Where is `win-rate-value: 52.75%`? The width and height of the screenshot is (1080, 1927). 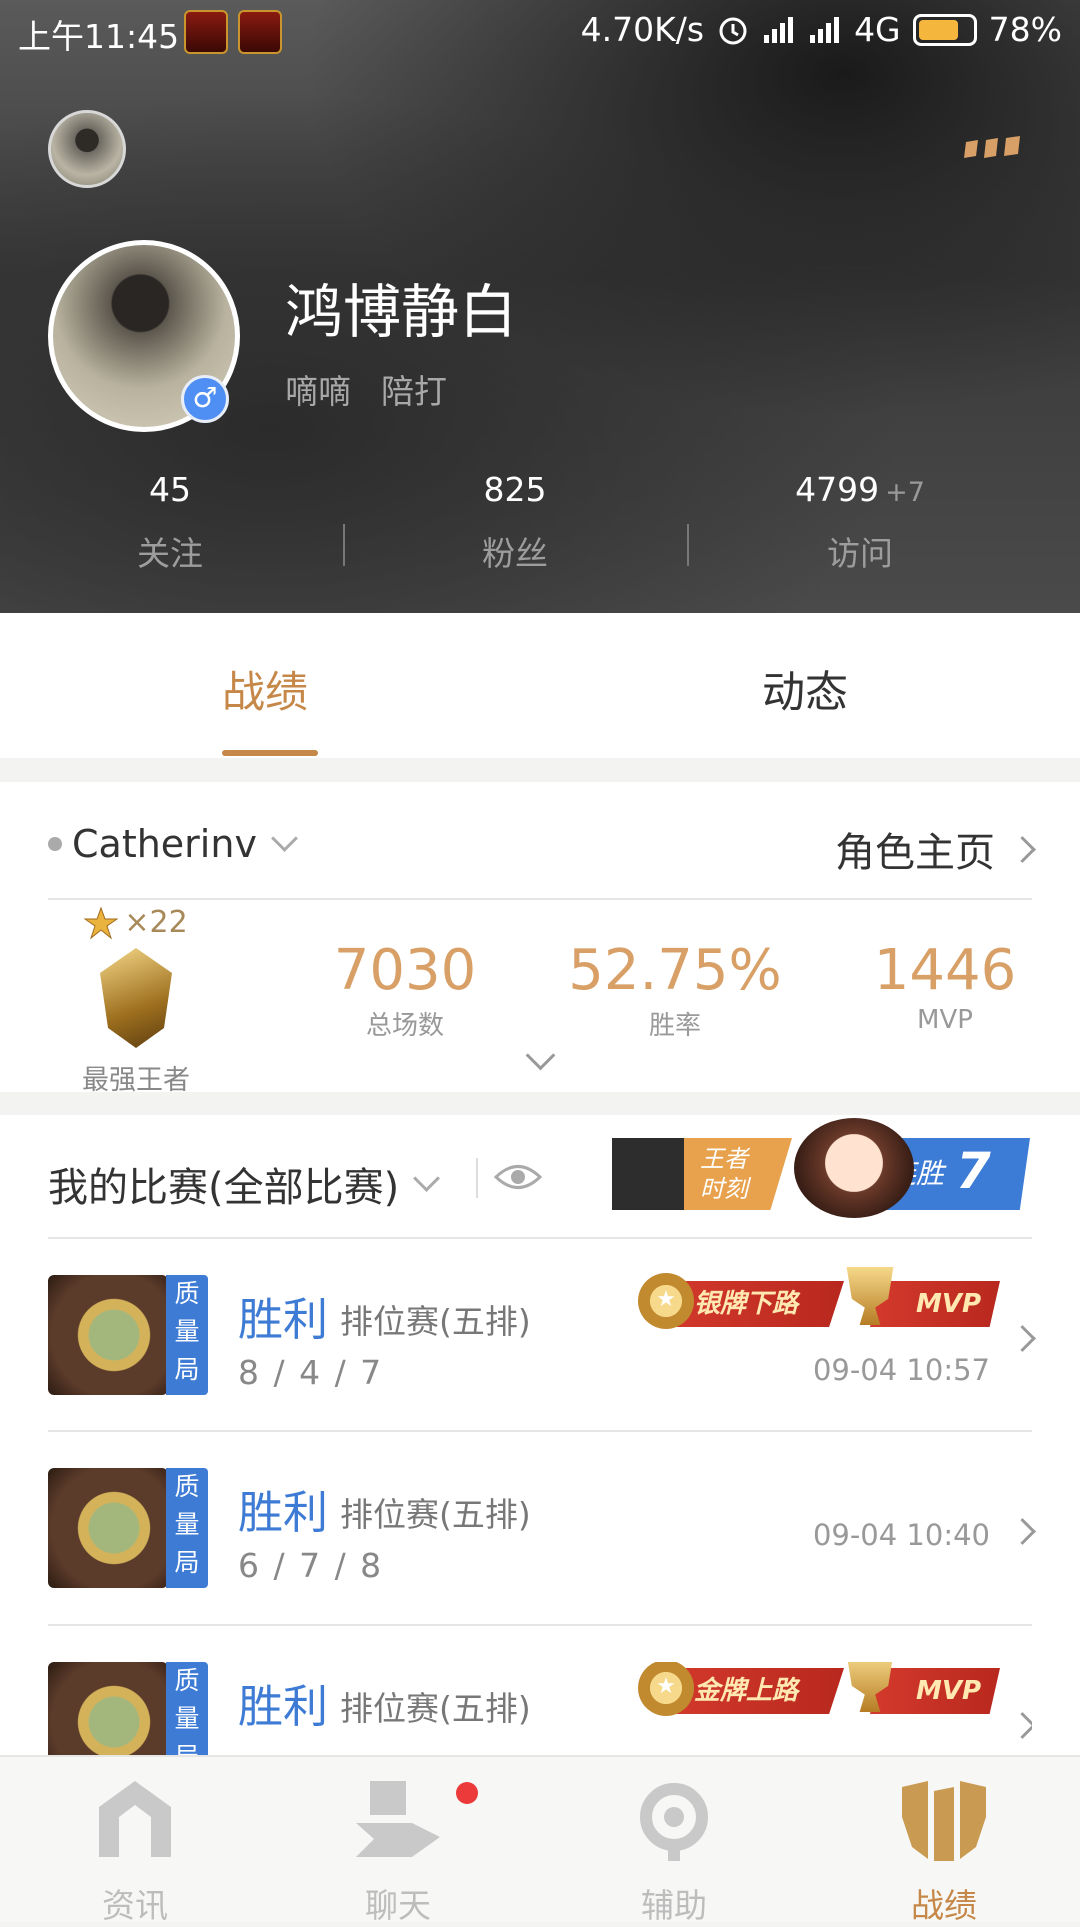
win-rate-value: 52.75% is located at coordinates (675, 970).